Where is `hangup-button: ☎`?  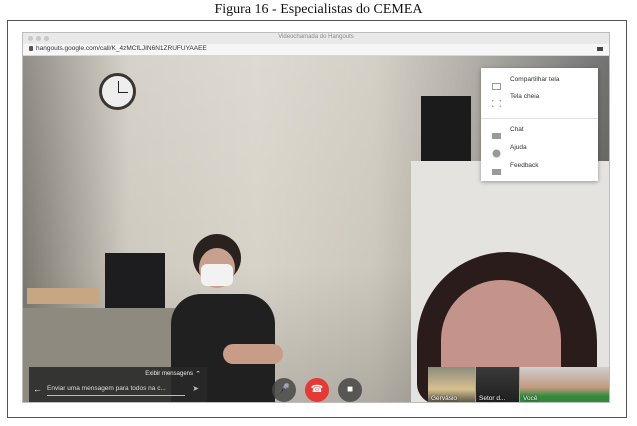 hangup-button: ☎ is located at coordinates (317, 390).